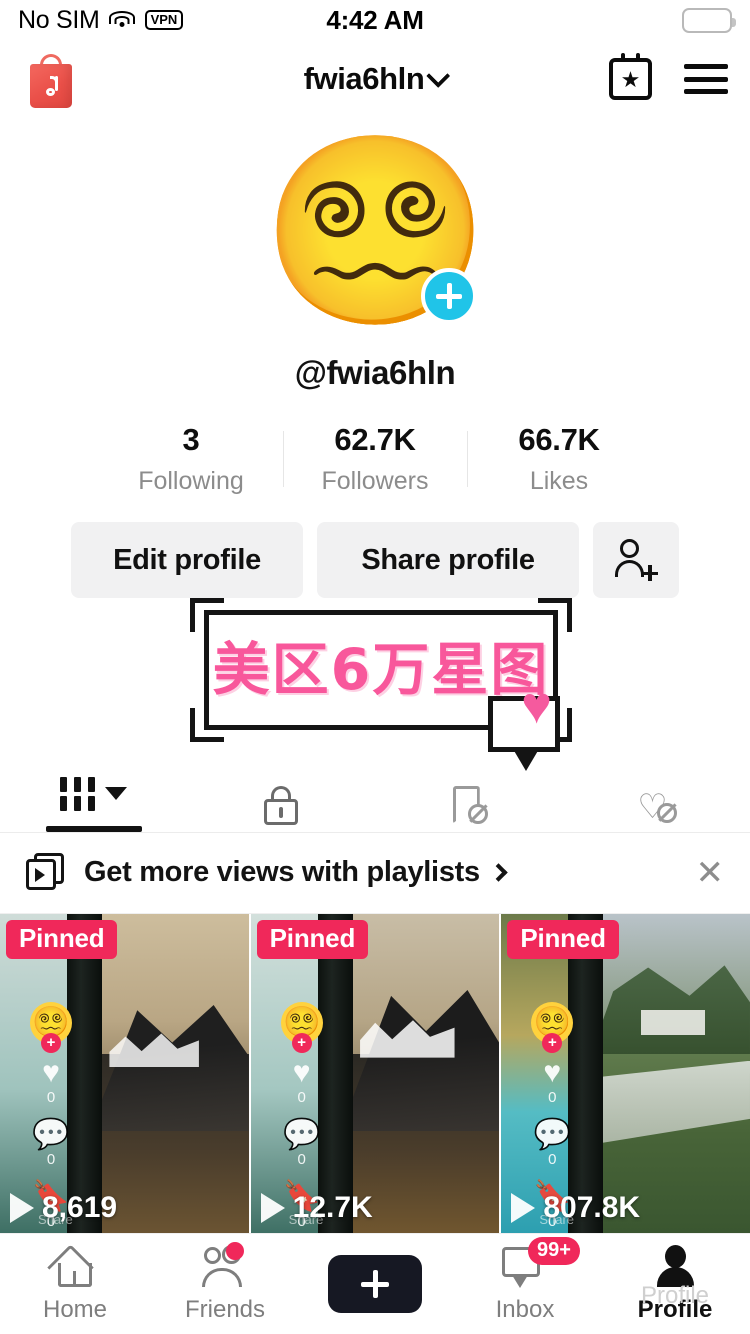  I want to click on tab-saved, so click(469, 796).